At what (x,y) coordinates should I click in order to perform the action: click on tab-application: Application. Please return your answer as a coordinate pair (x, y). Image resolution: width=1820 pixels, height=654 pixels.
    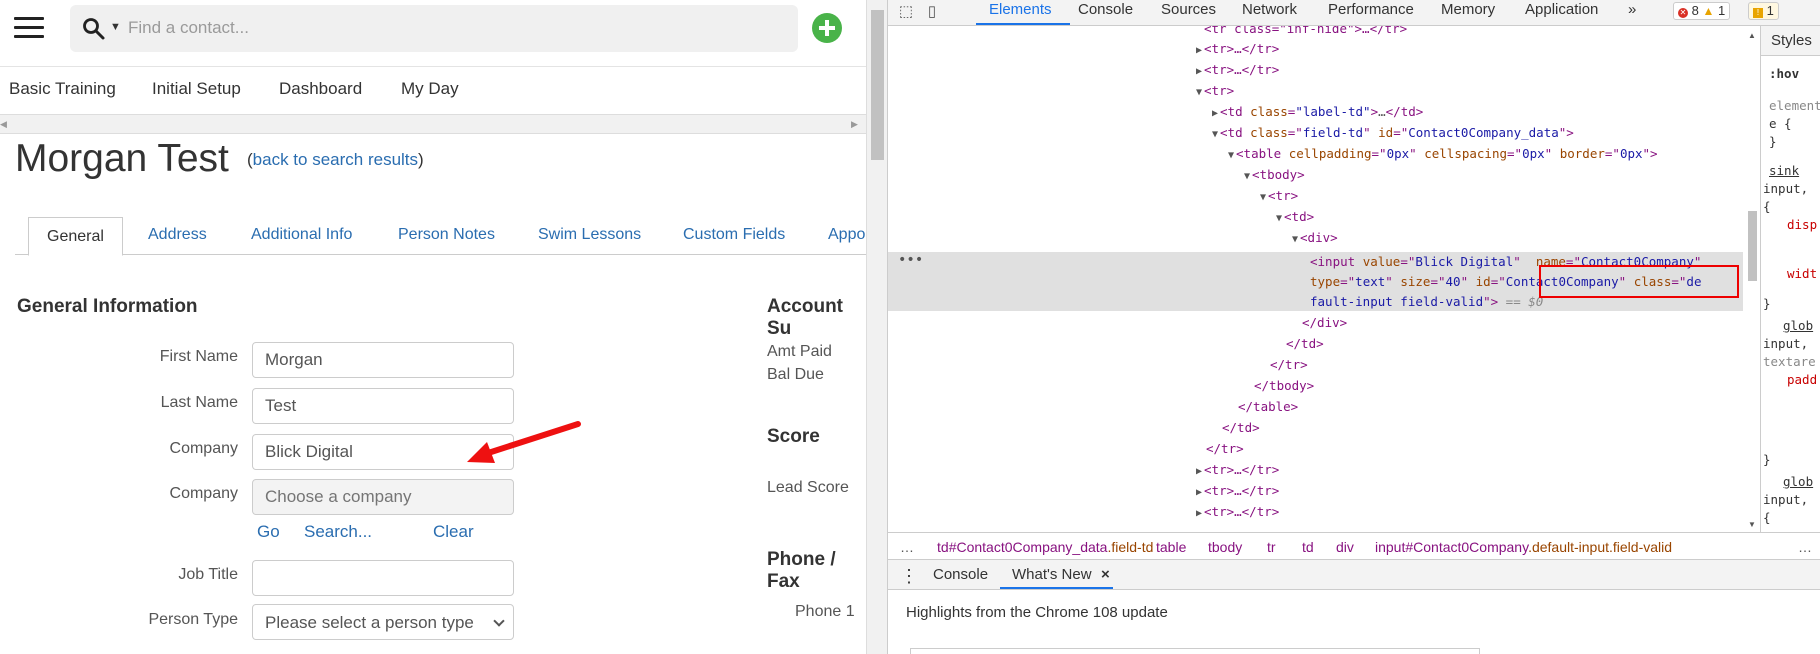
    Looking at the image, I should click on (1561, 9).